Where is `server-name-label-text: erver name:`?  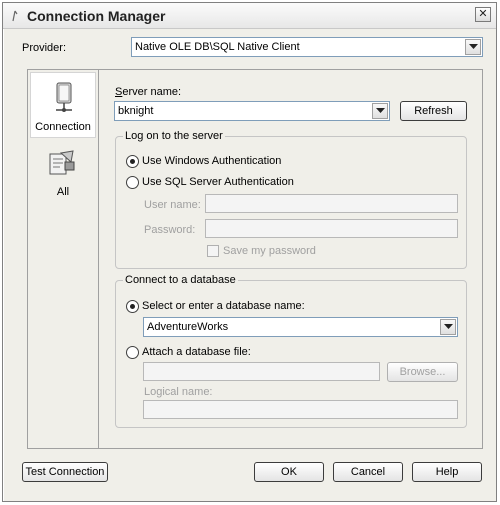 server-name-label-text: erver name: is located at coordinates (152, 92).